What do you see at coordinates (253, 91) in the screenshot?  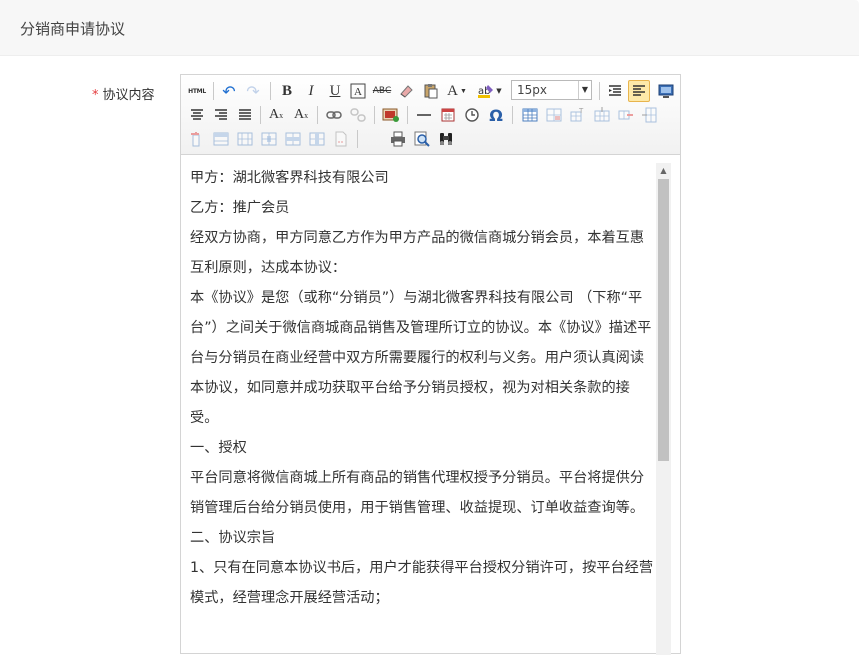 I see `redo-icon: ↷` at bounding box center [253, 91].